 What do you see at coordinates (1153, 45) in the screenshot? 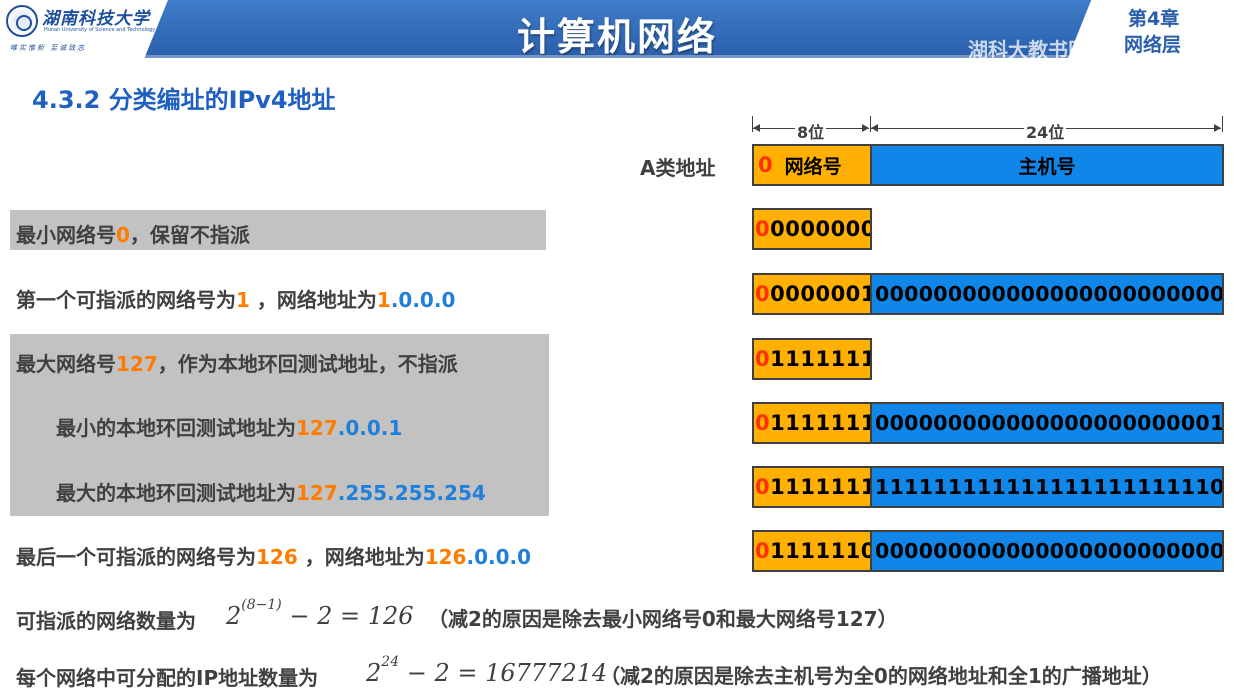
I see `chapter-name: 网络层` at bounding box center [1153, 45].